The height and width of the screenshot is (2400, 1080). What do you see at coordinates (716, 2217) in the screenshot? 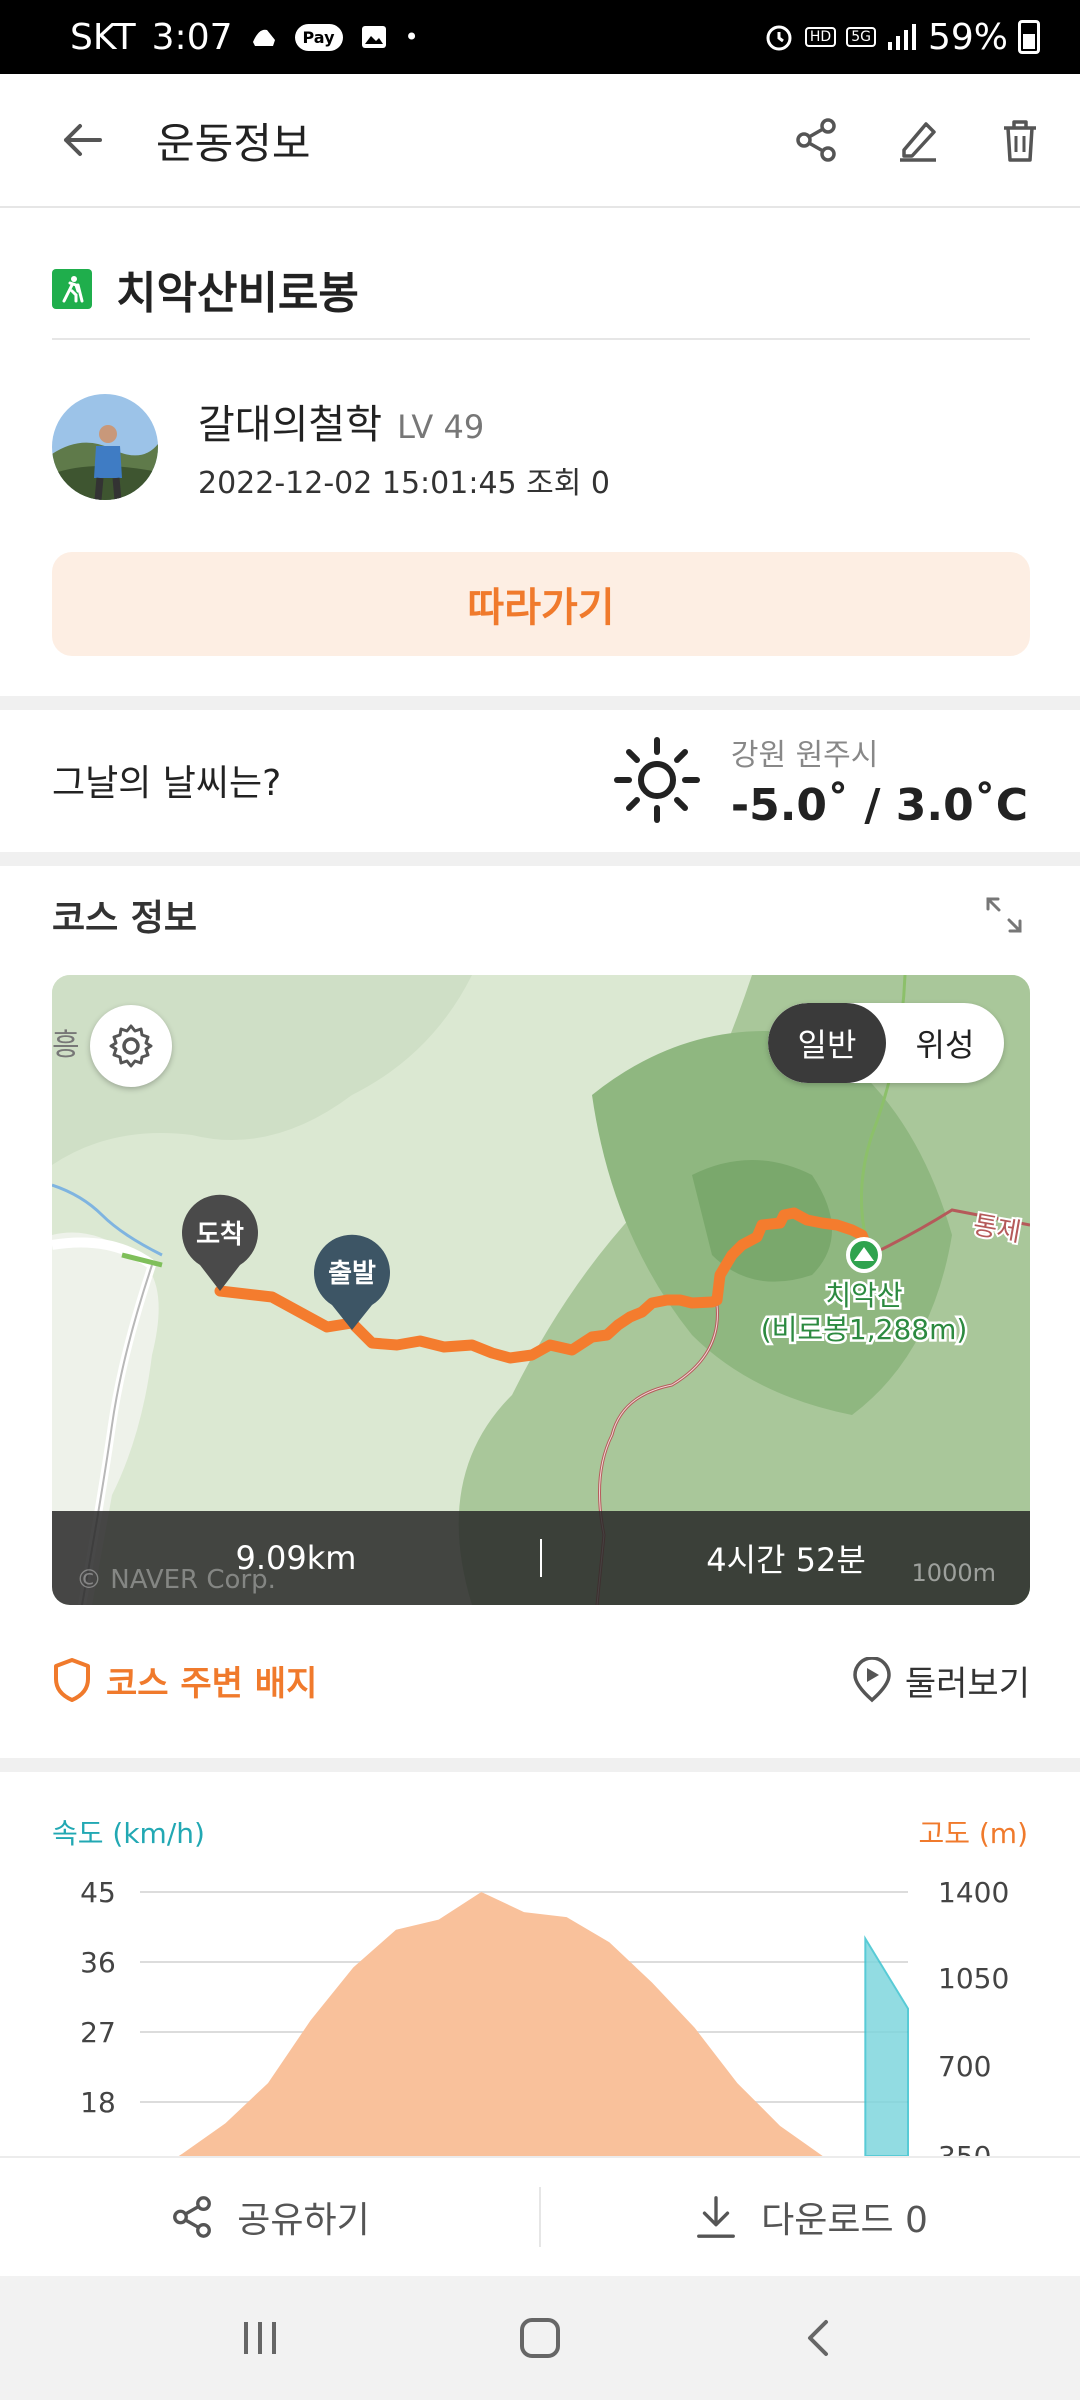
I see `download-icon` at bounding box center [716, 2217].